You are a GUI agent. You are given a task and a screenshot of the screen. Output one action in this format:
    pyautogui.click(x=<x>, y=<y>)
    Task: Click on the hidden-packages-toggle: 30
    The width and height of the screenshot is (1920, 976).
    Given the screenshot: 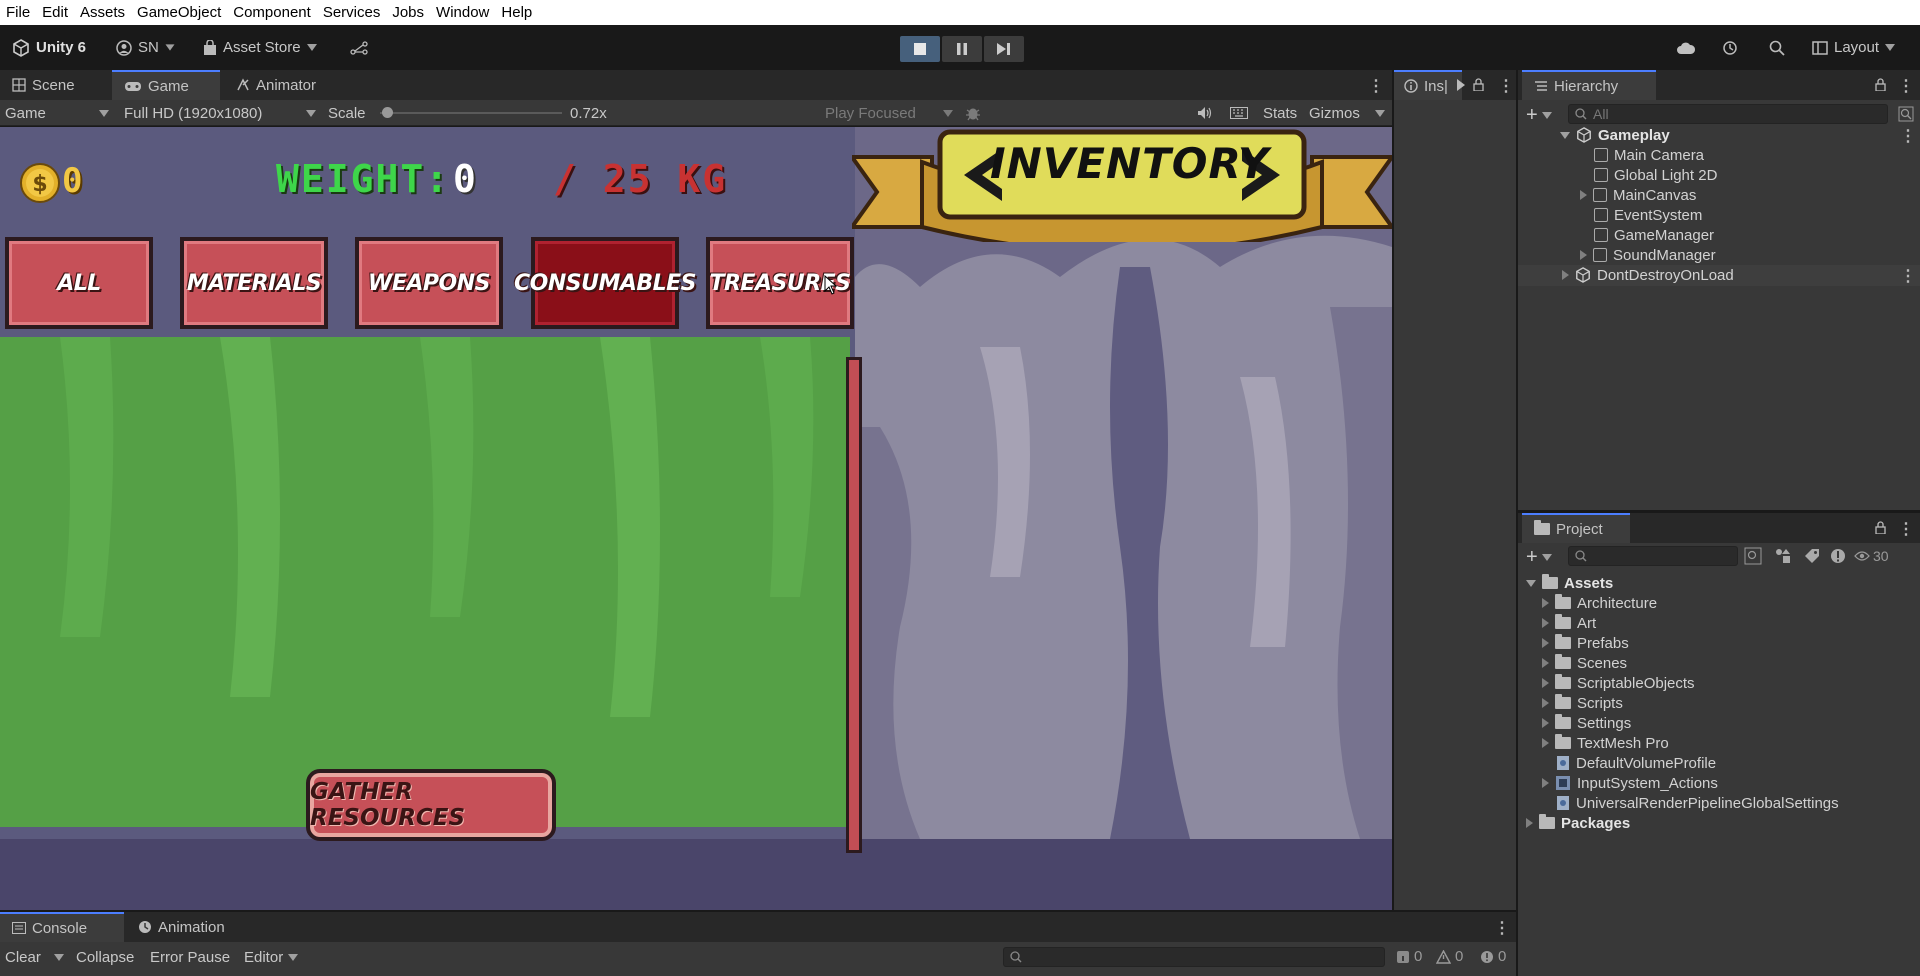 What is the action you would take?
    pyautogui.click(x=1871, y=556)
    